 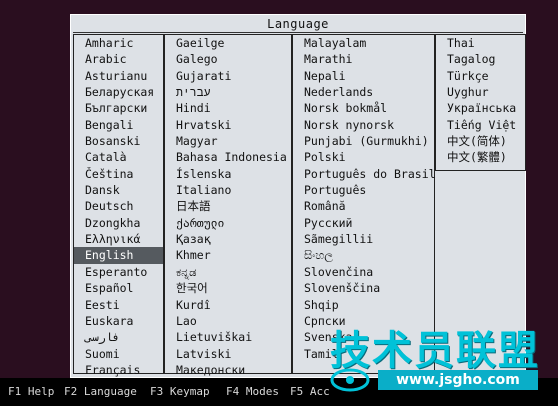 I want to click on language-item: ಕನ್ನಡ, so click(x=228, y=272).